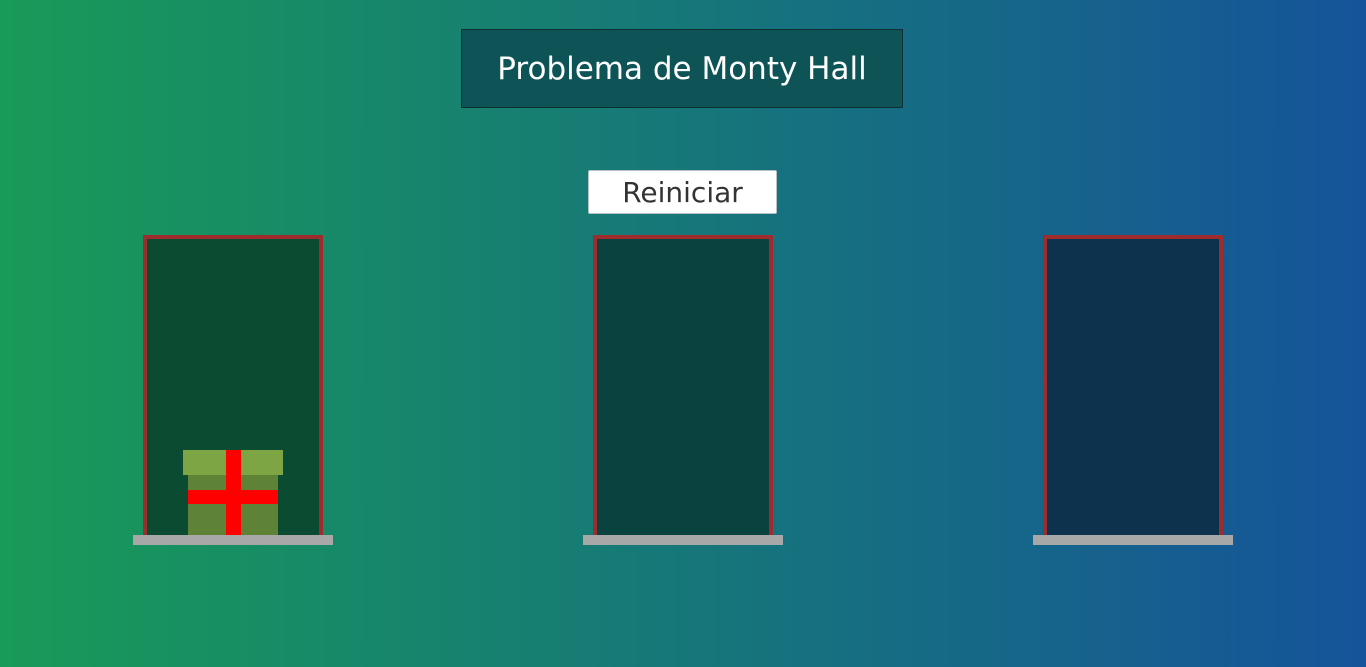 The height and width of the screenshot is (667, 1366). Describe the element at coordinates (233, 540) in the screenshot. I see `door-1-sill` at that location.